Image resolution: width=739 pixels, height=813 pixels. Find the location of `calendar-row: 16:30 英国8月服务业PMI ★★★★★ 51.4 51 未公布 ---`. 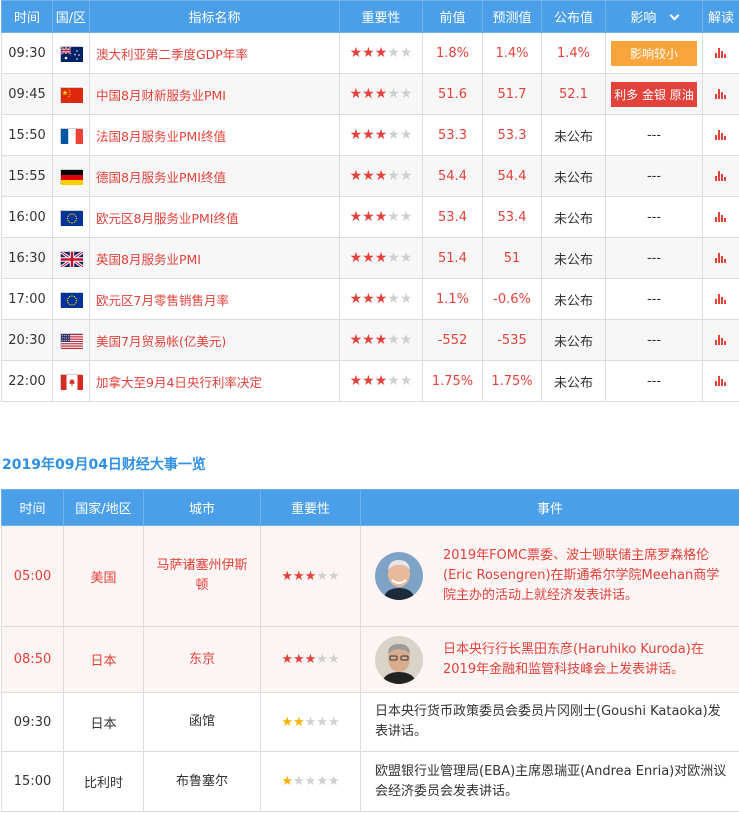

calendar-row: 16:30 英国8月服务业PMI ★★★★★ 51.4 51 未公布 --- is located at coordinates (370, 258).